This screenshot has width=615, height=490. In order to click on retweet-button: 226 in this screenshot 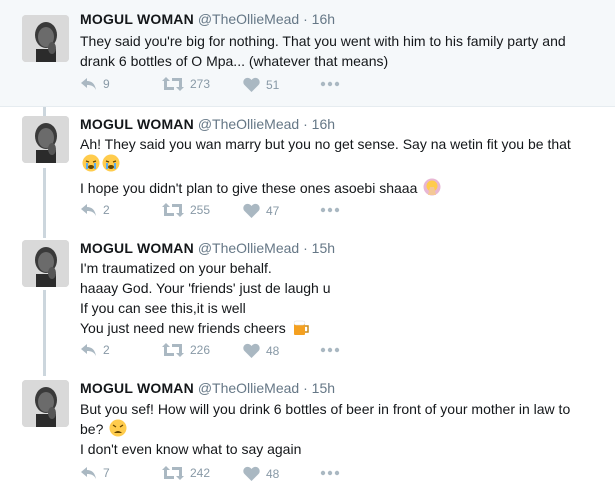, I will do `click(186, 350)`.